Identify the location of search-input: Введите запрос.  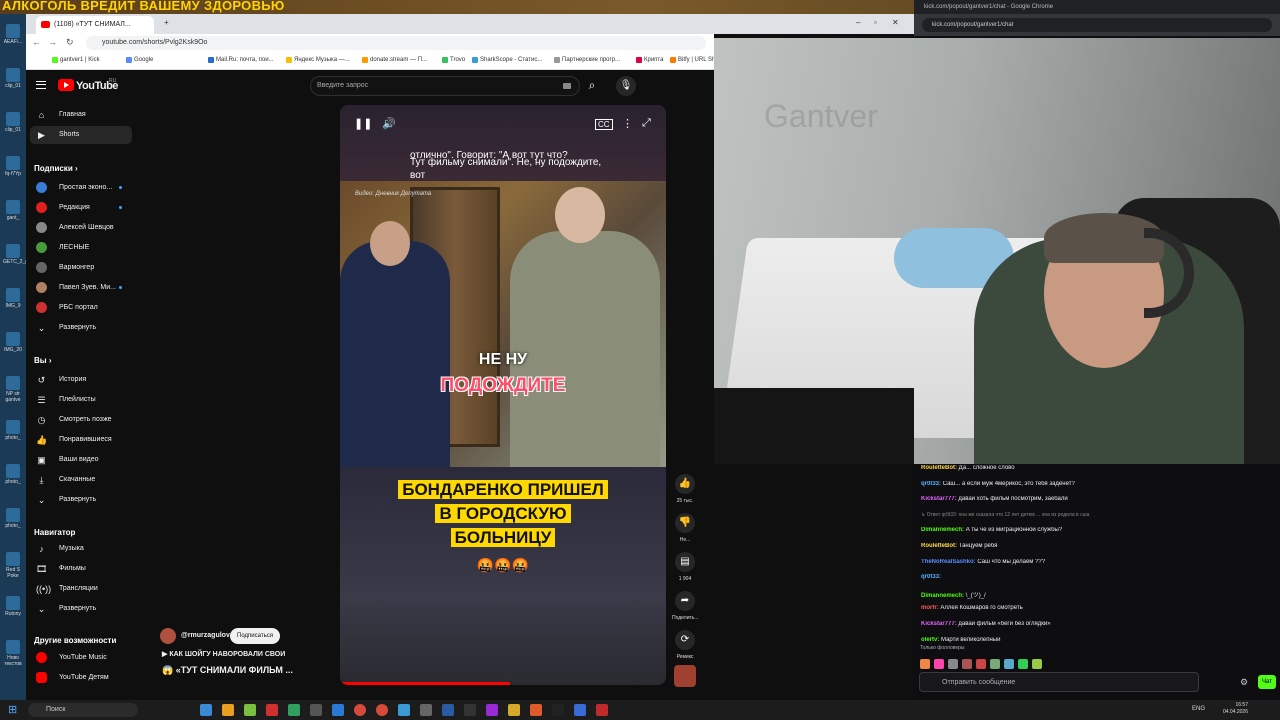
(445, 86).